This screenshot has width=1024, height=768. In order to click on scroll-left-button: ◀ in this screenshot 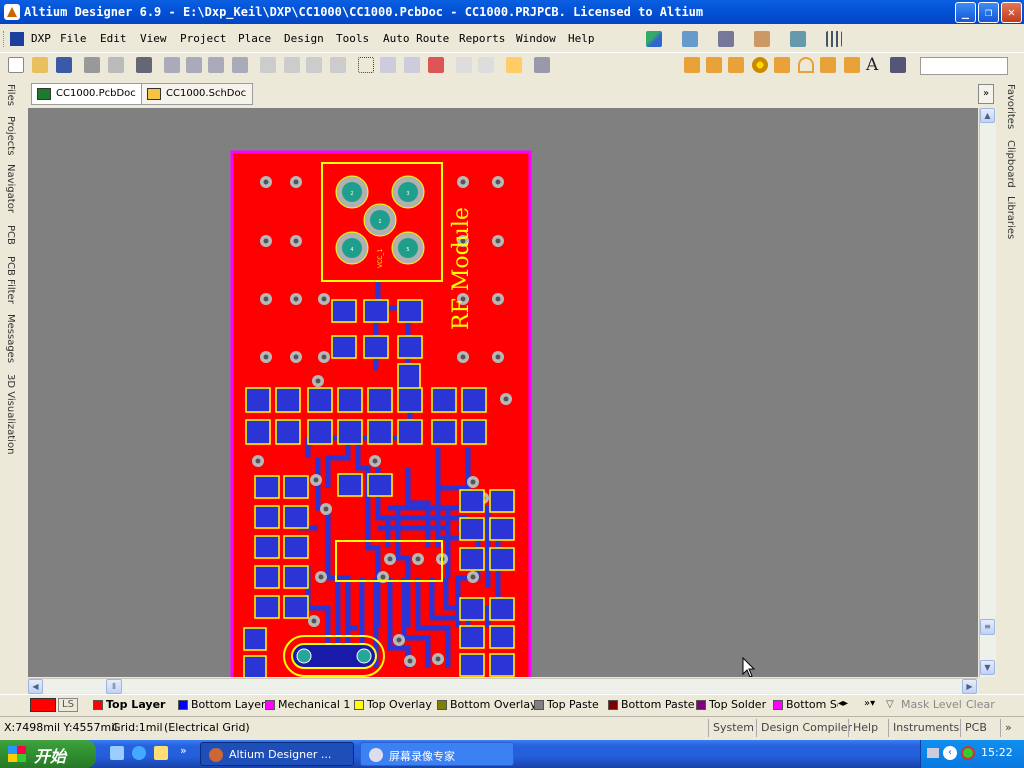, I will do `click(35, 686)`.